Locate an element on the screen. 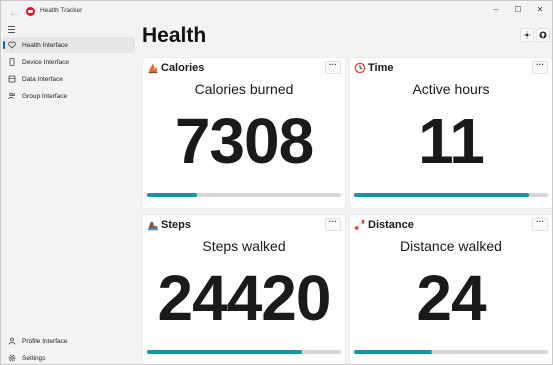 The height and width of the screenshot is (365, 553). sidebar-item-label: Device Interface is located at coordinates (45, 62).